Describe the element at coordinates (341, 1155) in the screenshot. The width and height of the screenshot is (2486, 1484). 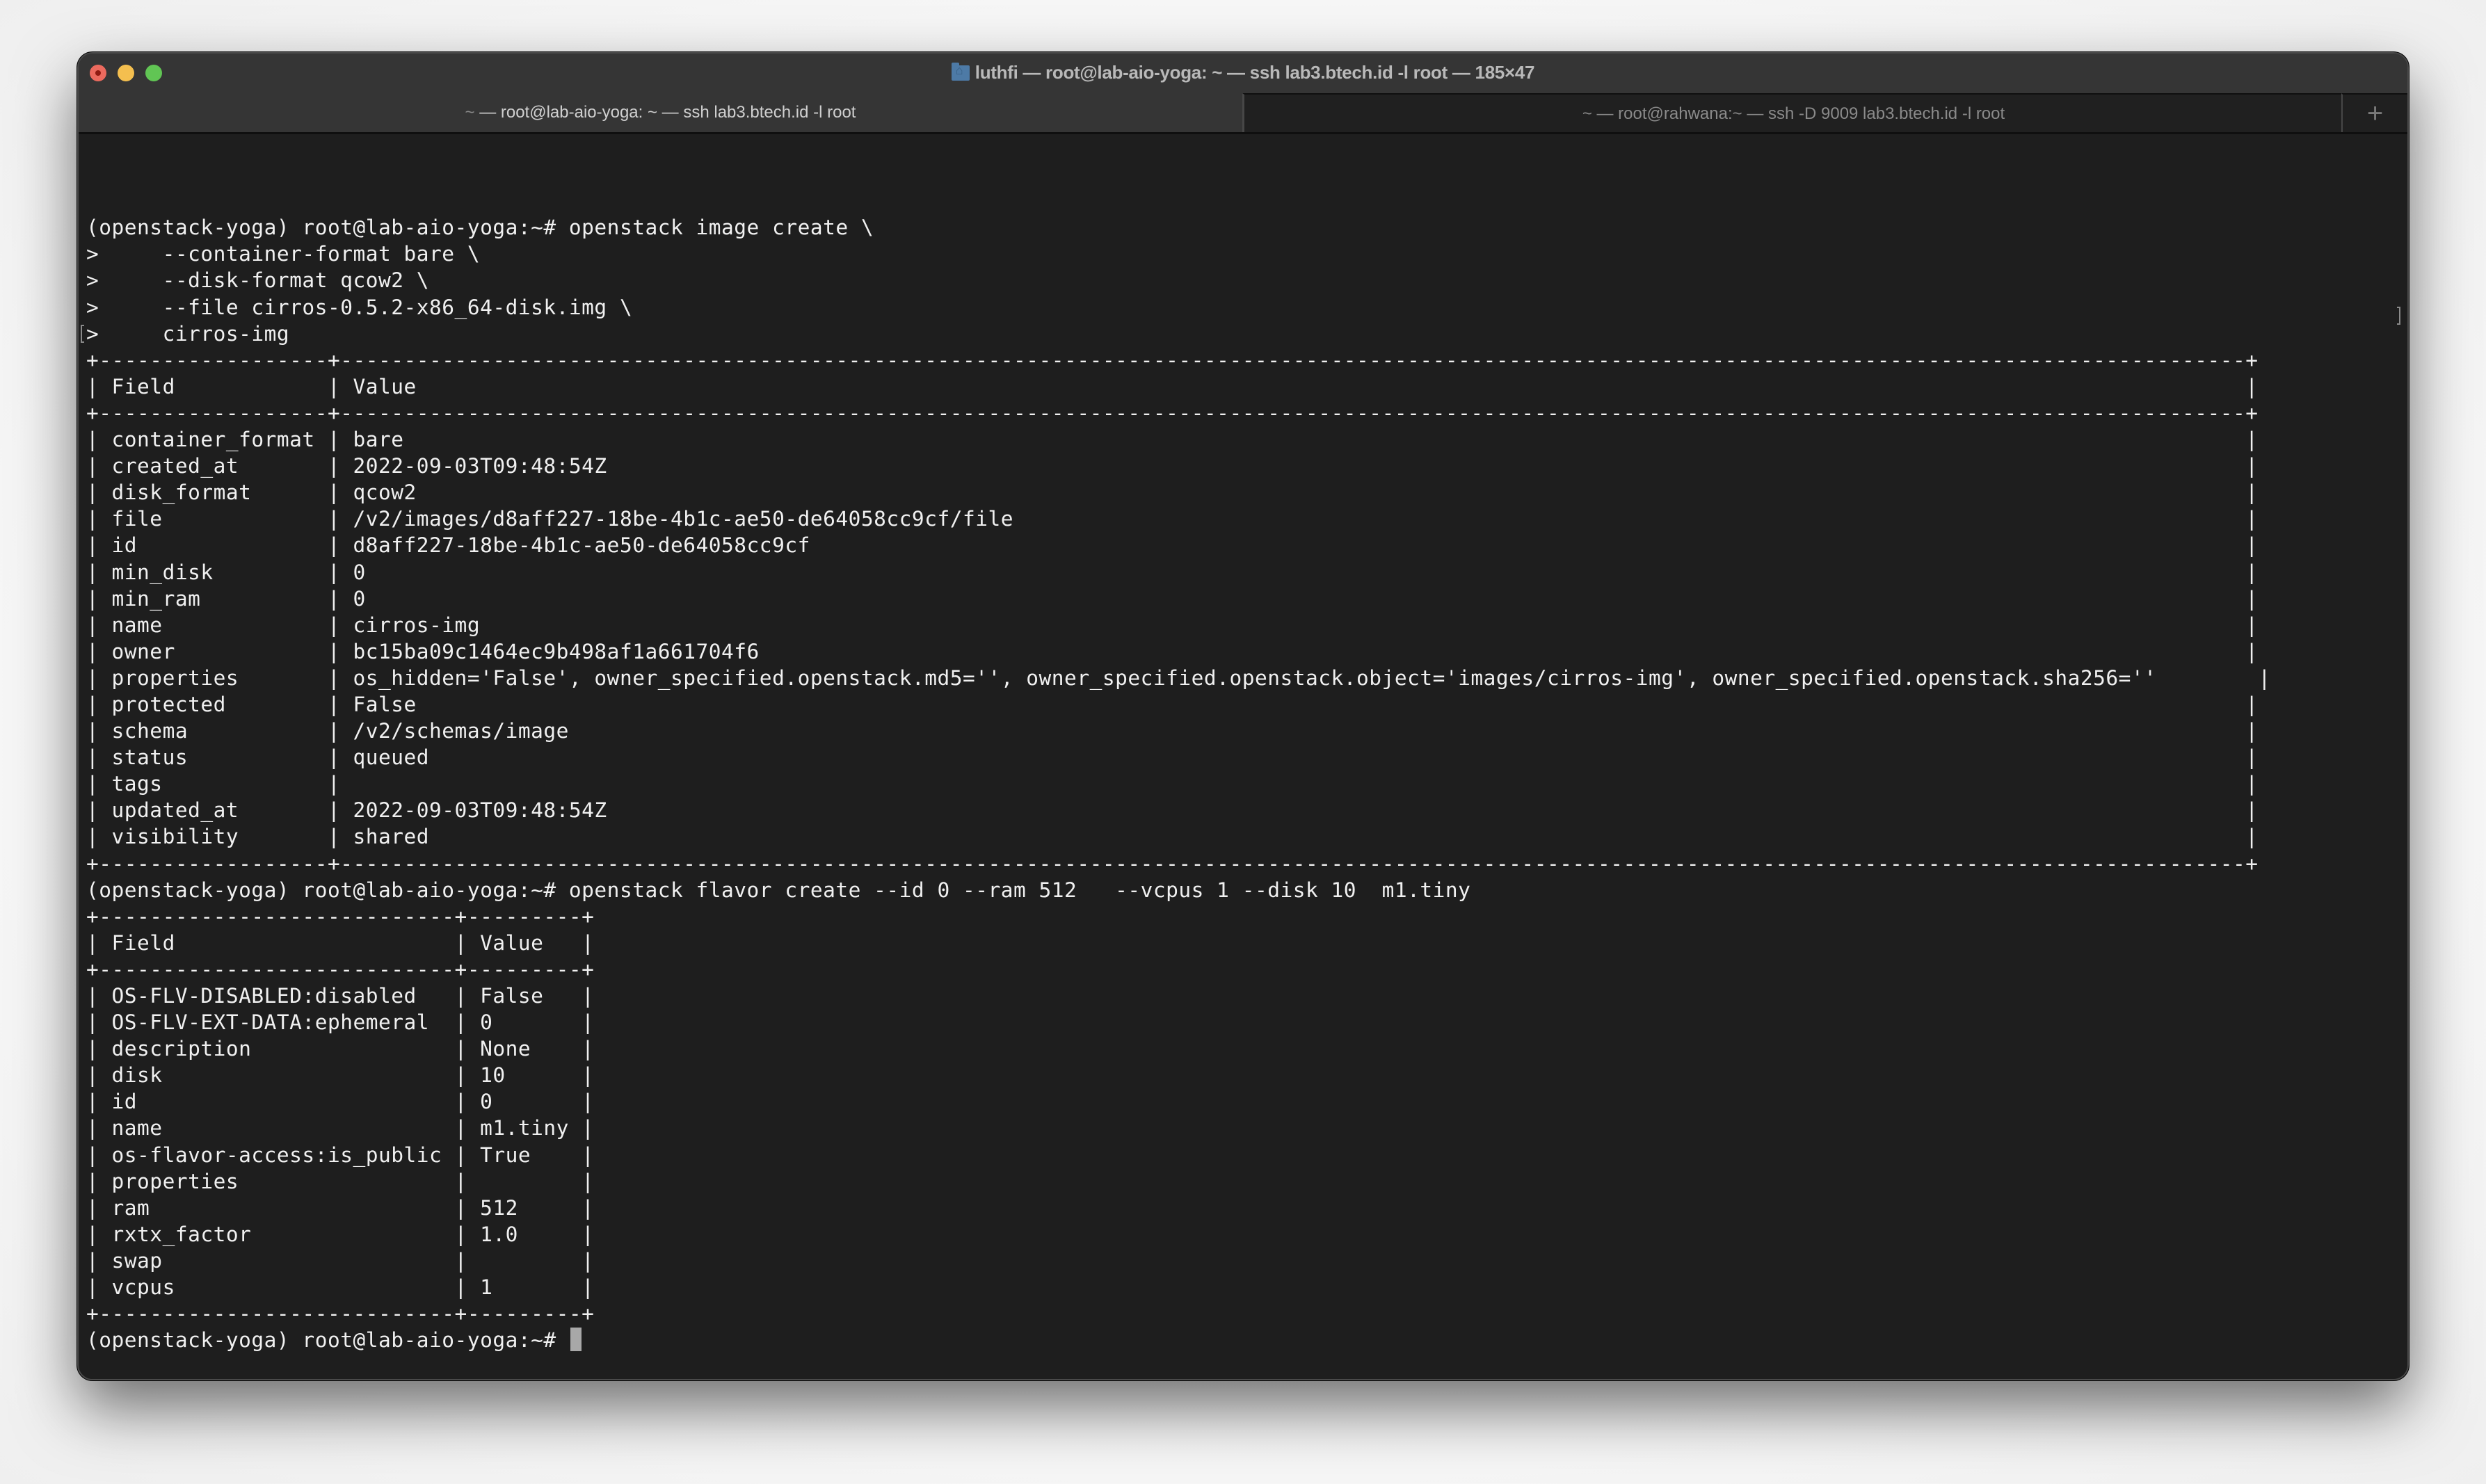
I see `terminal-line: | os-flavor-access:is_public | True |` at that location.